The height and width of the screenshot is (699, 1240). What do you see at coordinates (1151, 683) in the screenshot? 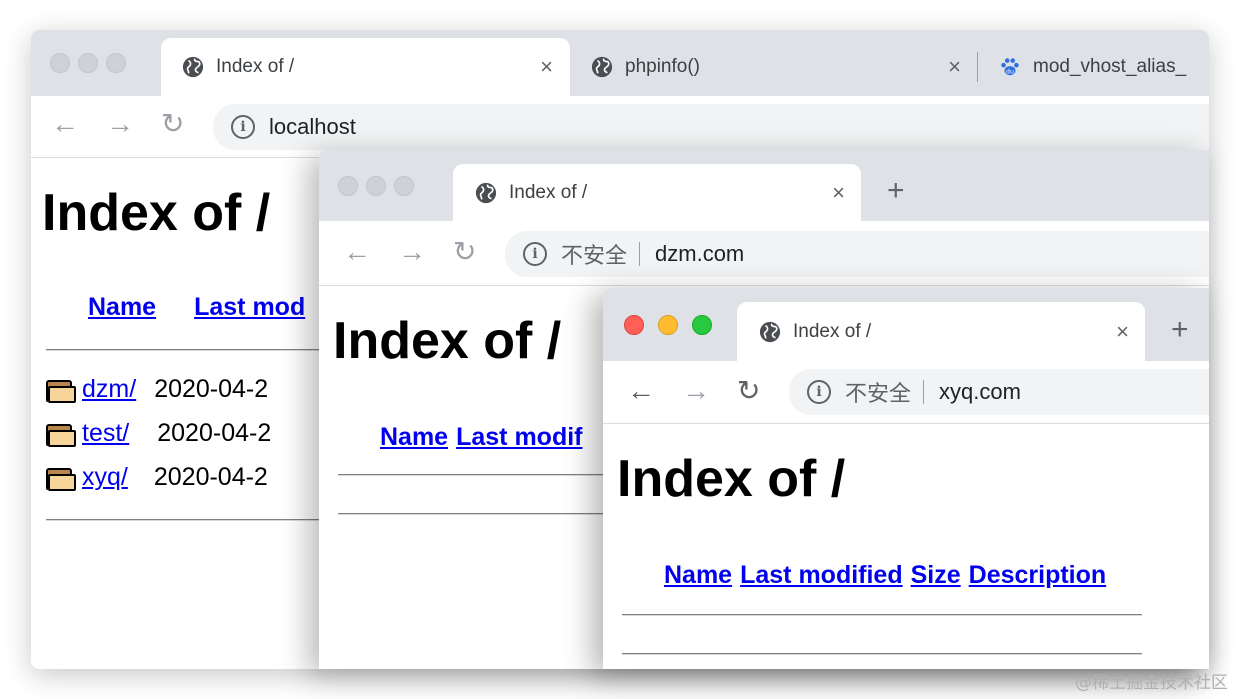
I see `watermark: @稀土掘金技术社区` at bounding box center [1151, 683].